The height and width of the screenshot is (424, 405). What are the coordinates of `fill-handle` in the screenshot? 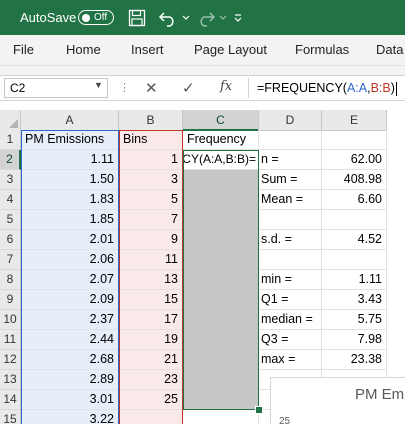 It's located at (259, 410).